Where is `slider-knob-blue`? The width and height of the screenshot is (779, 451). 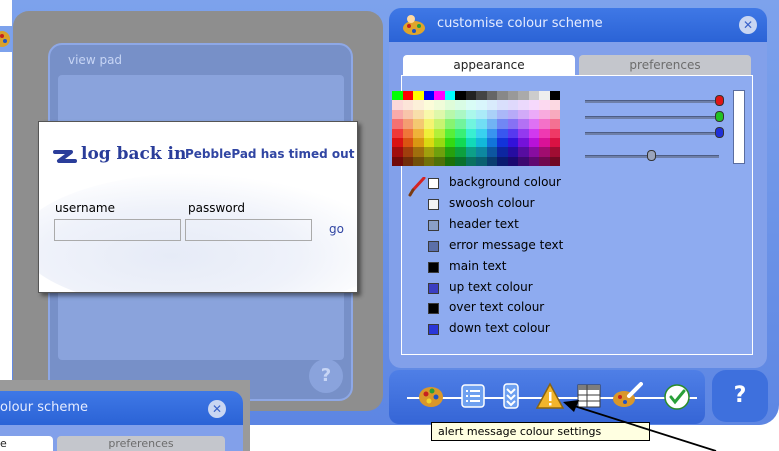
slider-knob-blue is located at coordinates (719, 132).